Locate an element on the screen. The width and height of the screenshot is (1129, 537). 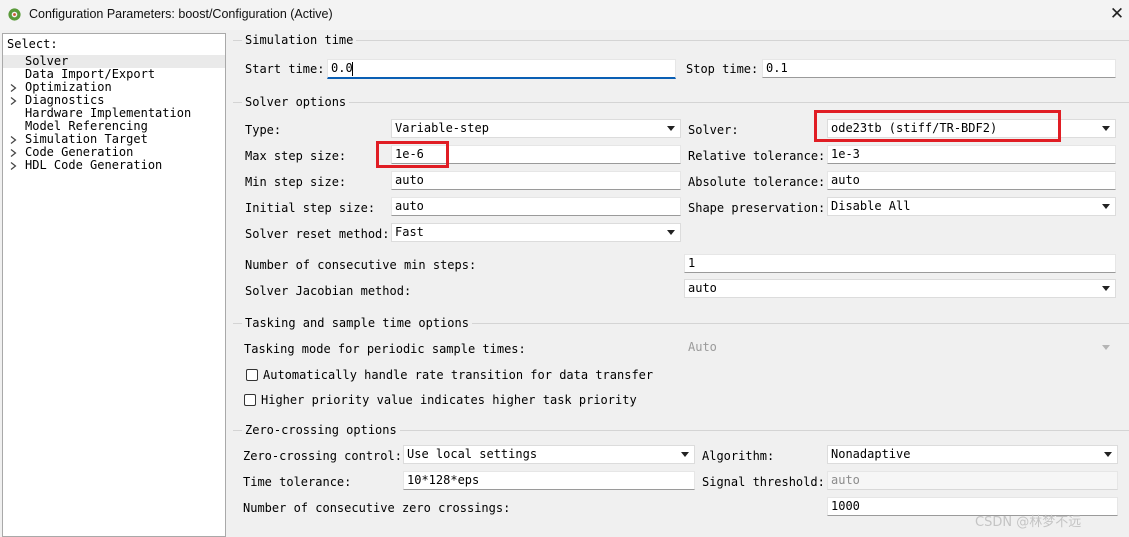
solver-reset-dropdown: Fast is located at coordinates (536, 232).